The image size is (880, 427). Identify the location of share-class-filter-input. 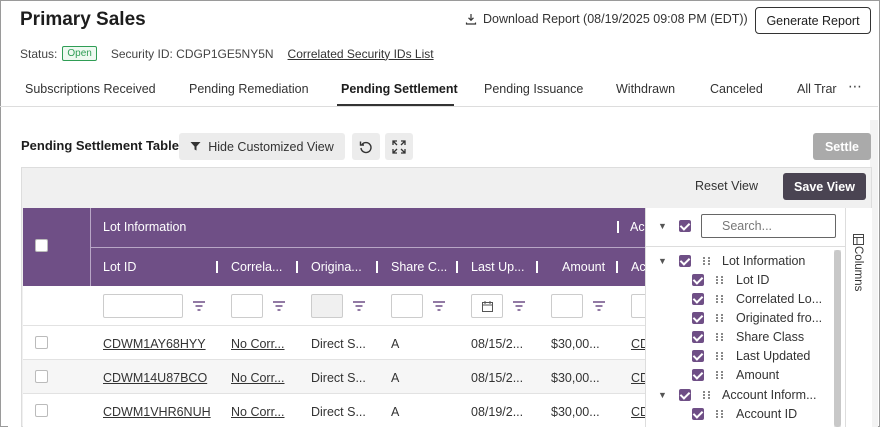
(407, 306).